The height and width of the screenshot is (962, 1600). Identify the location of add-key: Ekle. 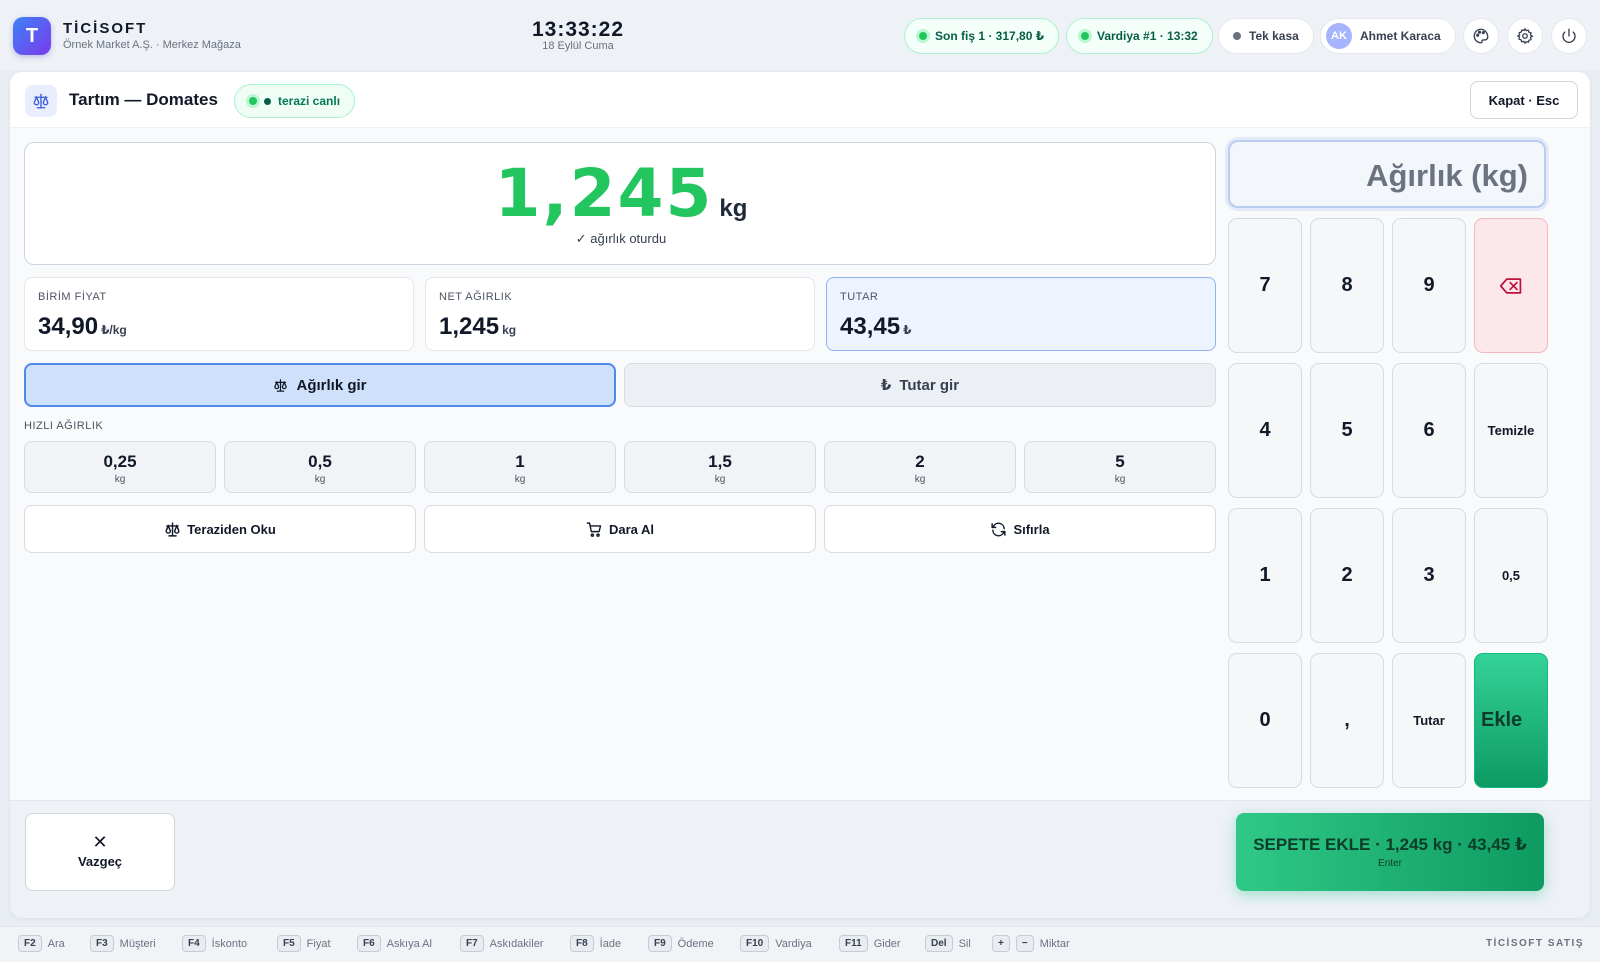
(1511, 720).